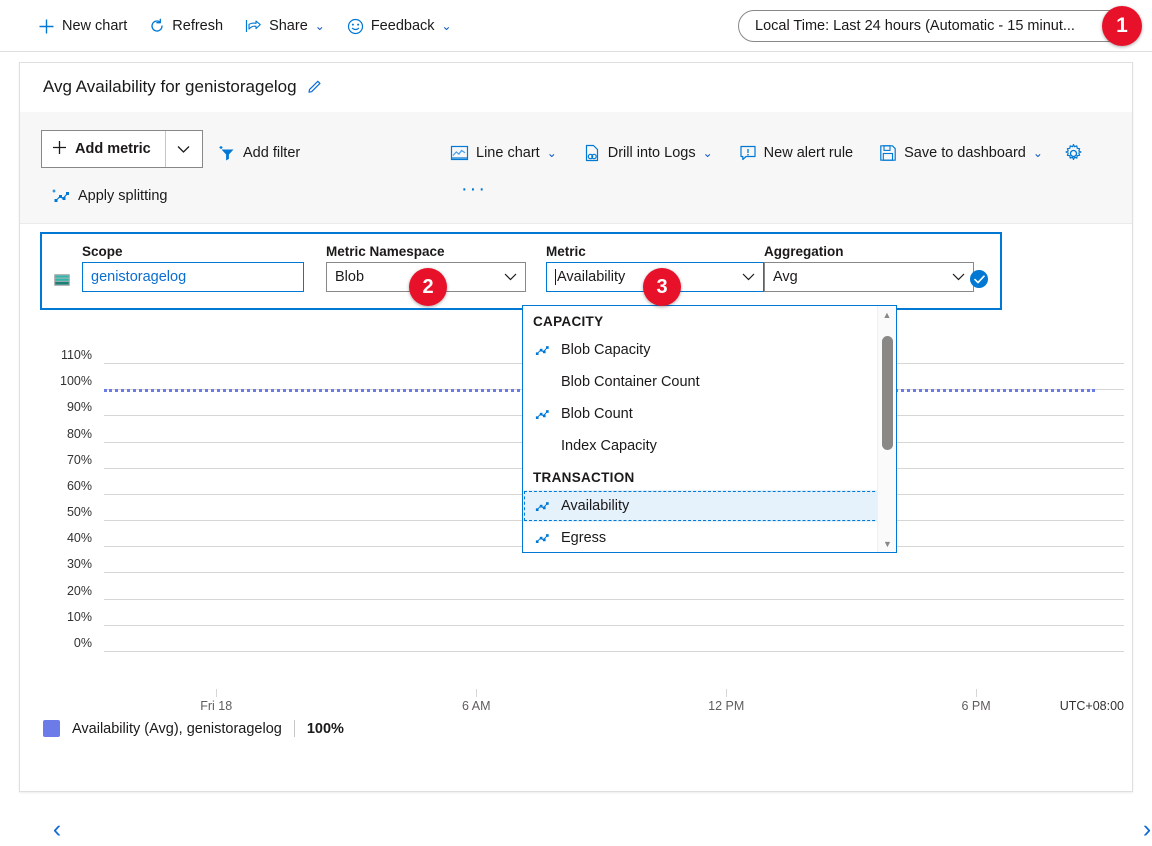  I want to click on metric-namespace-label: Metric Namespace, so click(385, 251).